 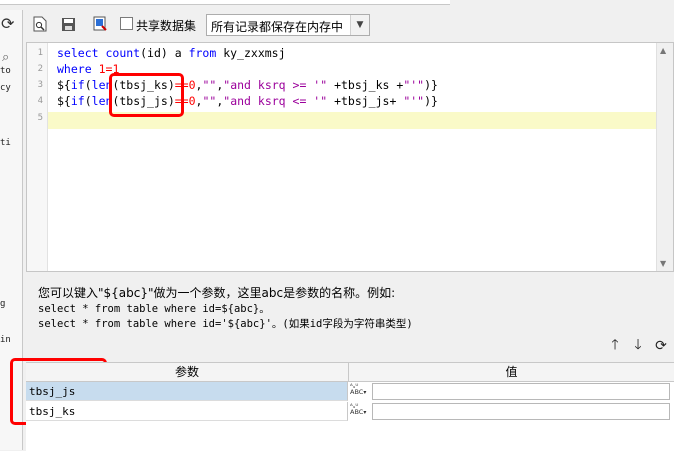 What do you see at coordinates (11, 230) in the screenshot?
I see `left-panel: ⟳ ⌕ to cy ti g in` at bounding box center [11, 230].